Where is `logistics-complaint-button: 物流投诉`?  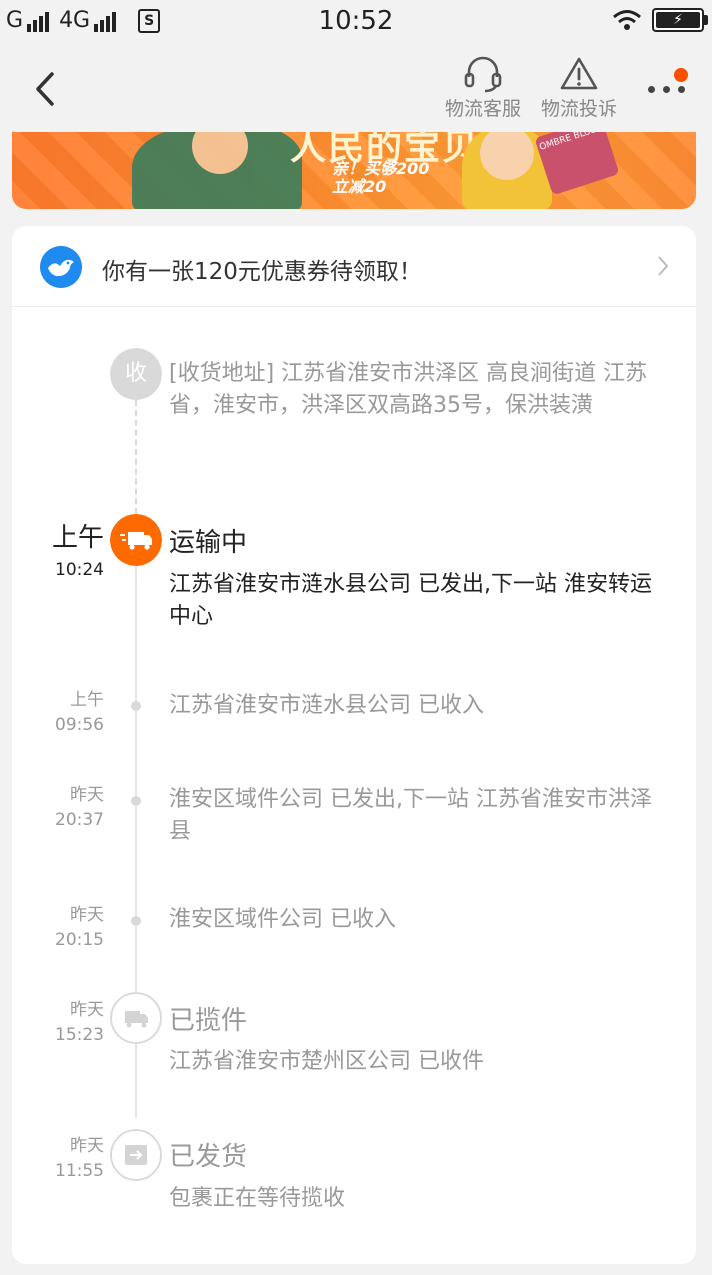
logistics-complaint-button: 物流投诉 is located at coordinates (579, 87).